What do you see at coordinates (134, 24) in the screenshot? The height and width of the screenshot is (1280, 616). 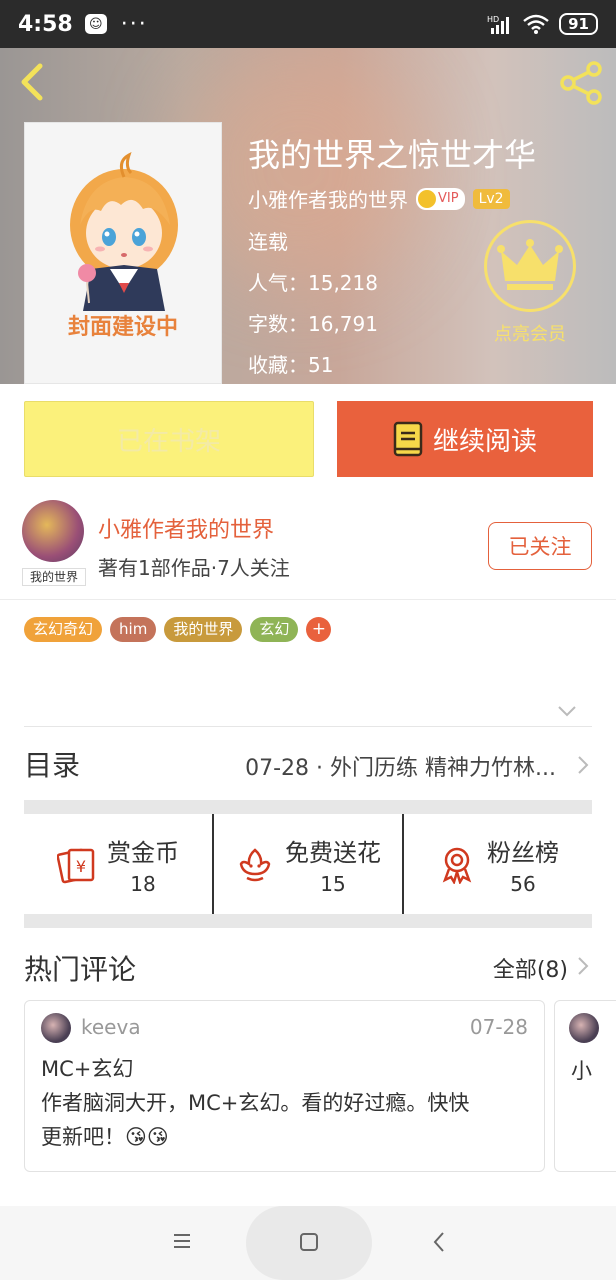 I see `more-notifications-icon: ···` at bounding box center [134, 24].